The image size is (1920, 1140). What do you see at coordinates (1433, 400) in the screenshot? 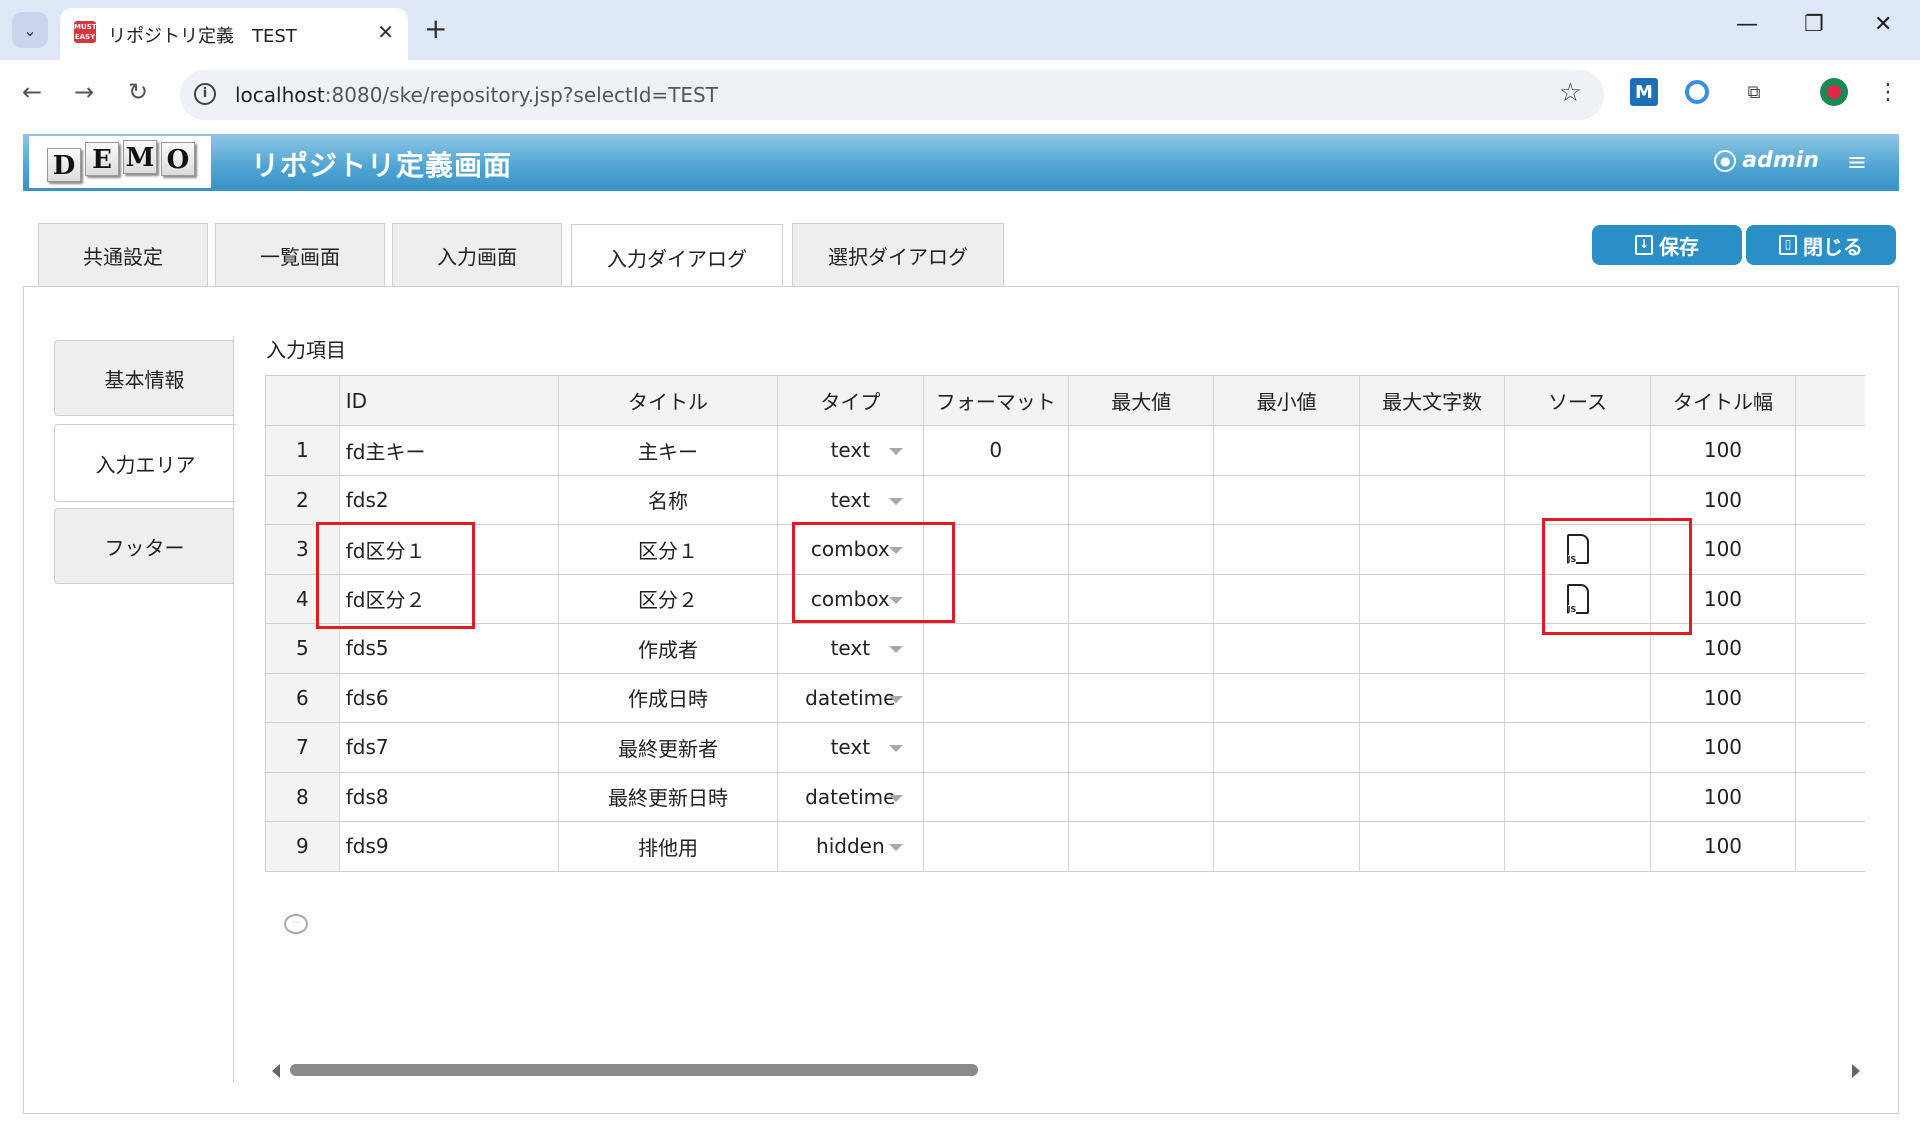
I see `col-header-maxlen: 最大文字数` at bounding box center [1433, 400].